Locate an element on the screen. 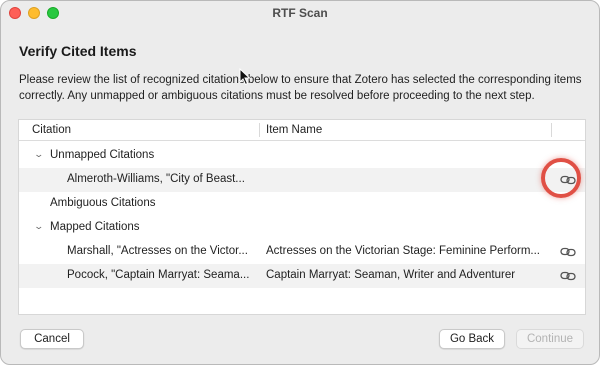 This screenshot has height=365, width=600. column-header-citation: Citation is located at coordinates (51, 130).